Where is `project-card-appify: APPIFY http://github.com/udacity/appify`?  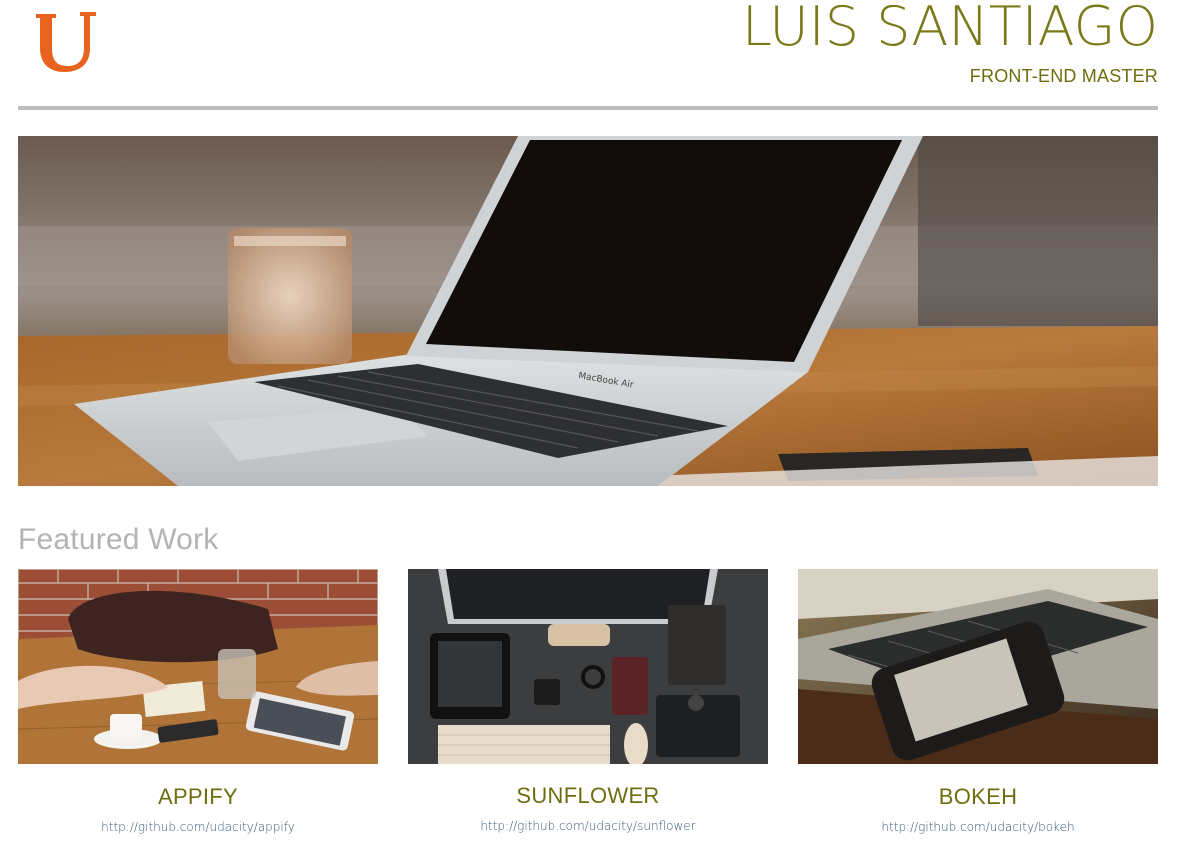 project-card-appify: APPIFY http://github.com/udacity/appify is located at coordinates (198, 701).